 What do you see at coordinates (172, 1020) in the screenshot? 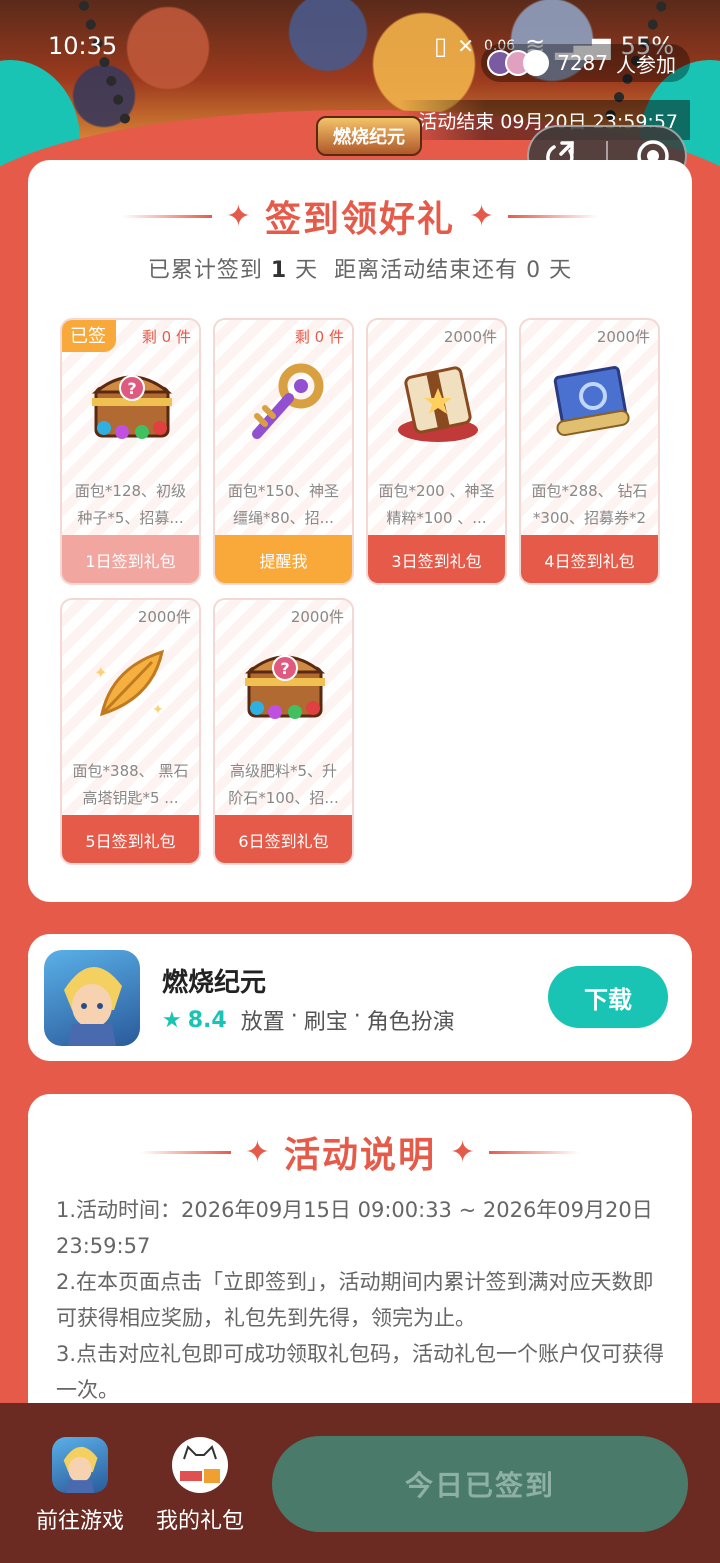
I see `star-icon: ★` at bounding box center [172, 1020].